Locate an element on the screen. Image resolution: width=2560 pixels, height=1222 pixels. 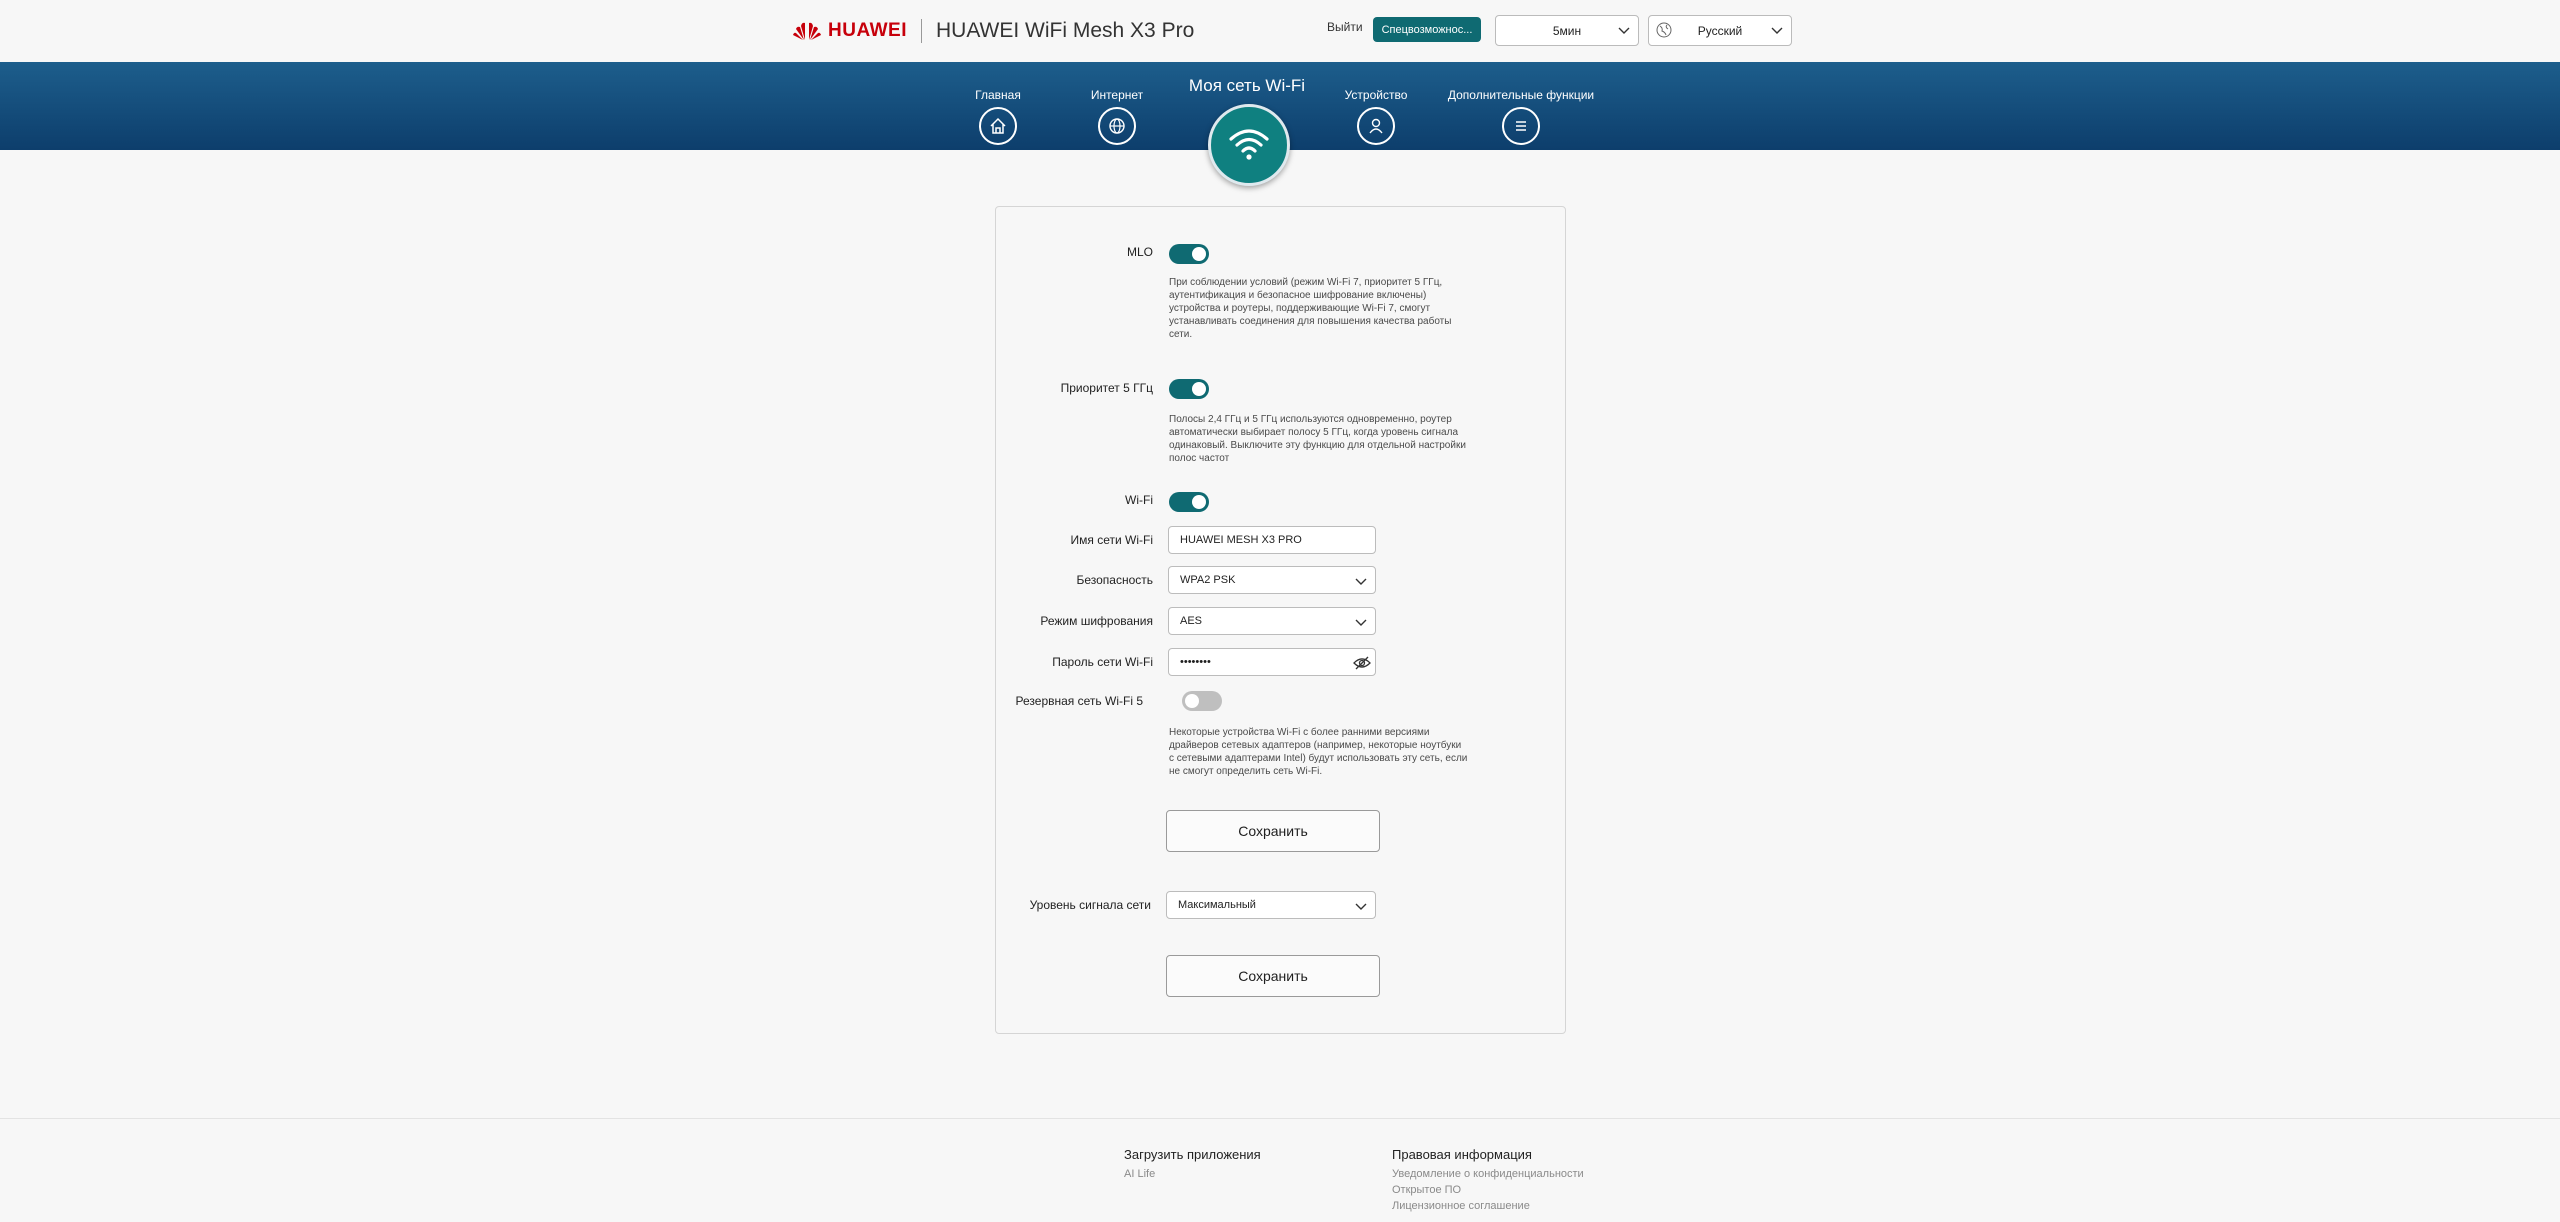
security-value: WPA2 PSK is located at coordinates (1208, 580).